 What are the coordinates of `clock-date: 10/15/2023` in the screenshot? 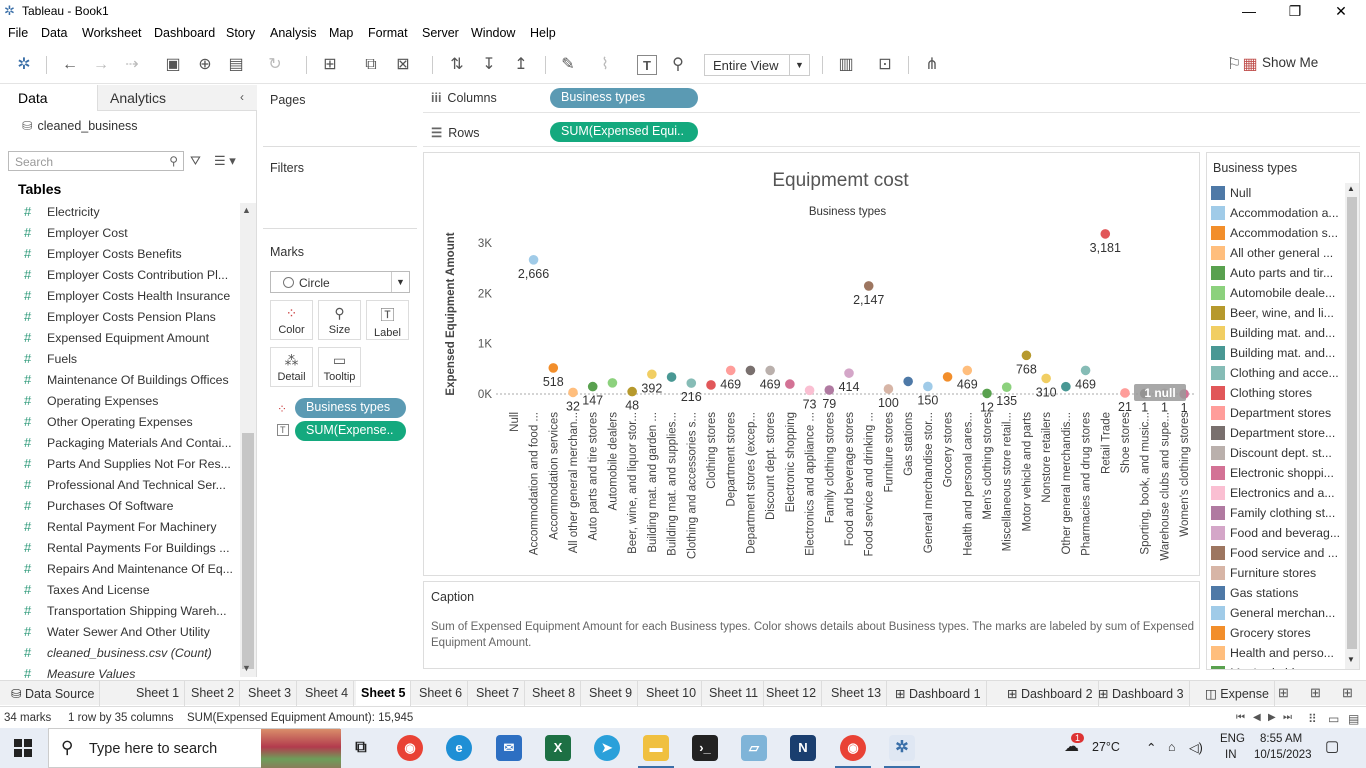 It's located at (1283, 755).